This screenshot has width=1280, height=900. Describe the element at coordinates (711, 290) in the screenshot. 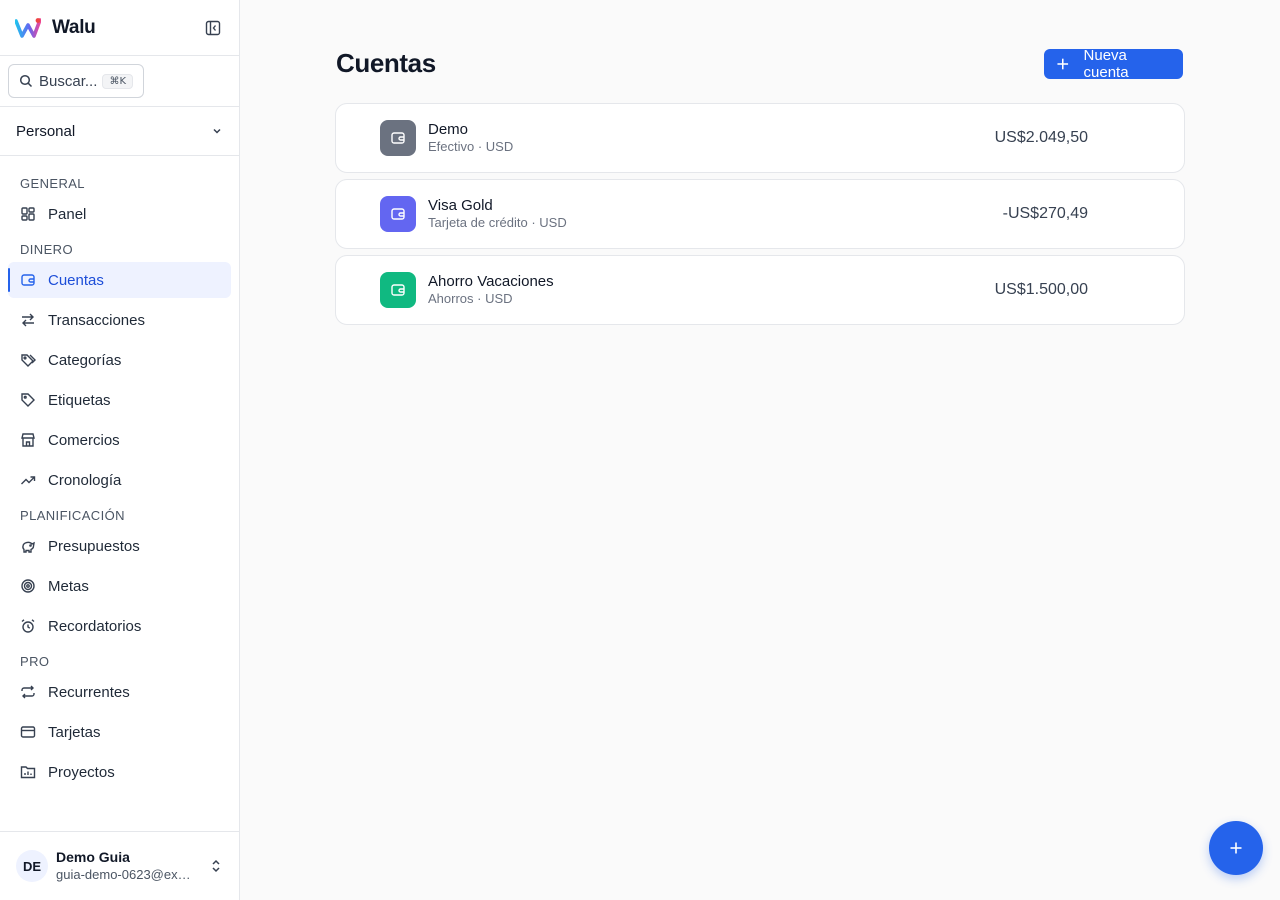

I see `account-text: Ahorro Vacaciones Ahorros · USD` at that location.